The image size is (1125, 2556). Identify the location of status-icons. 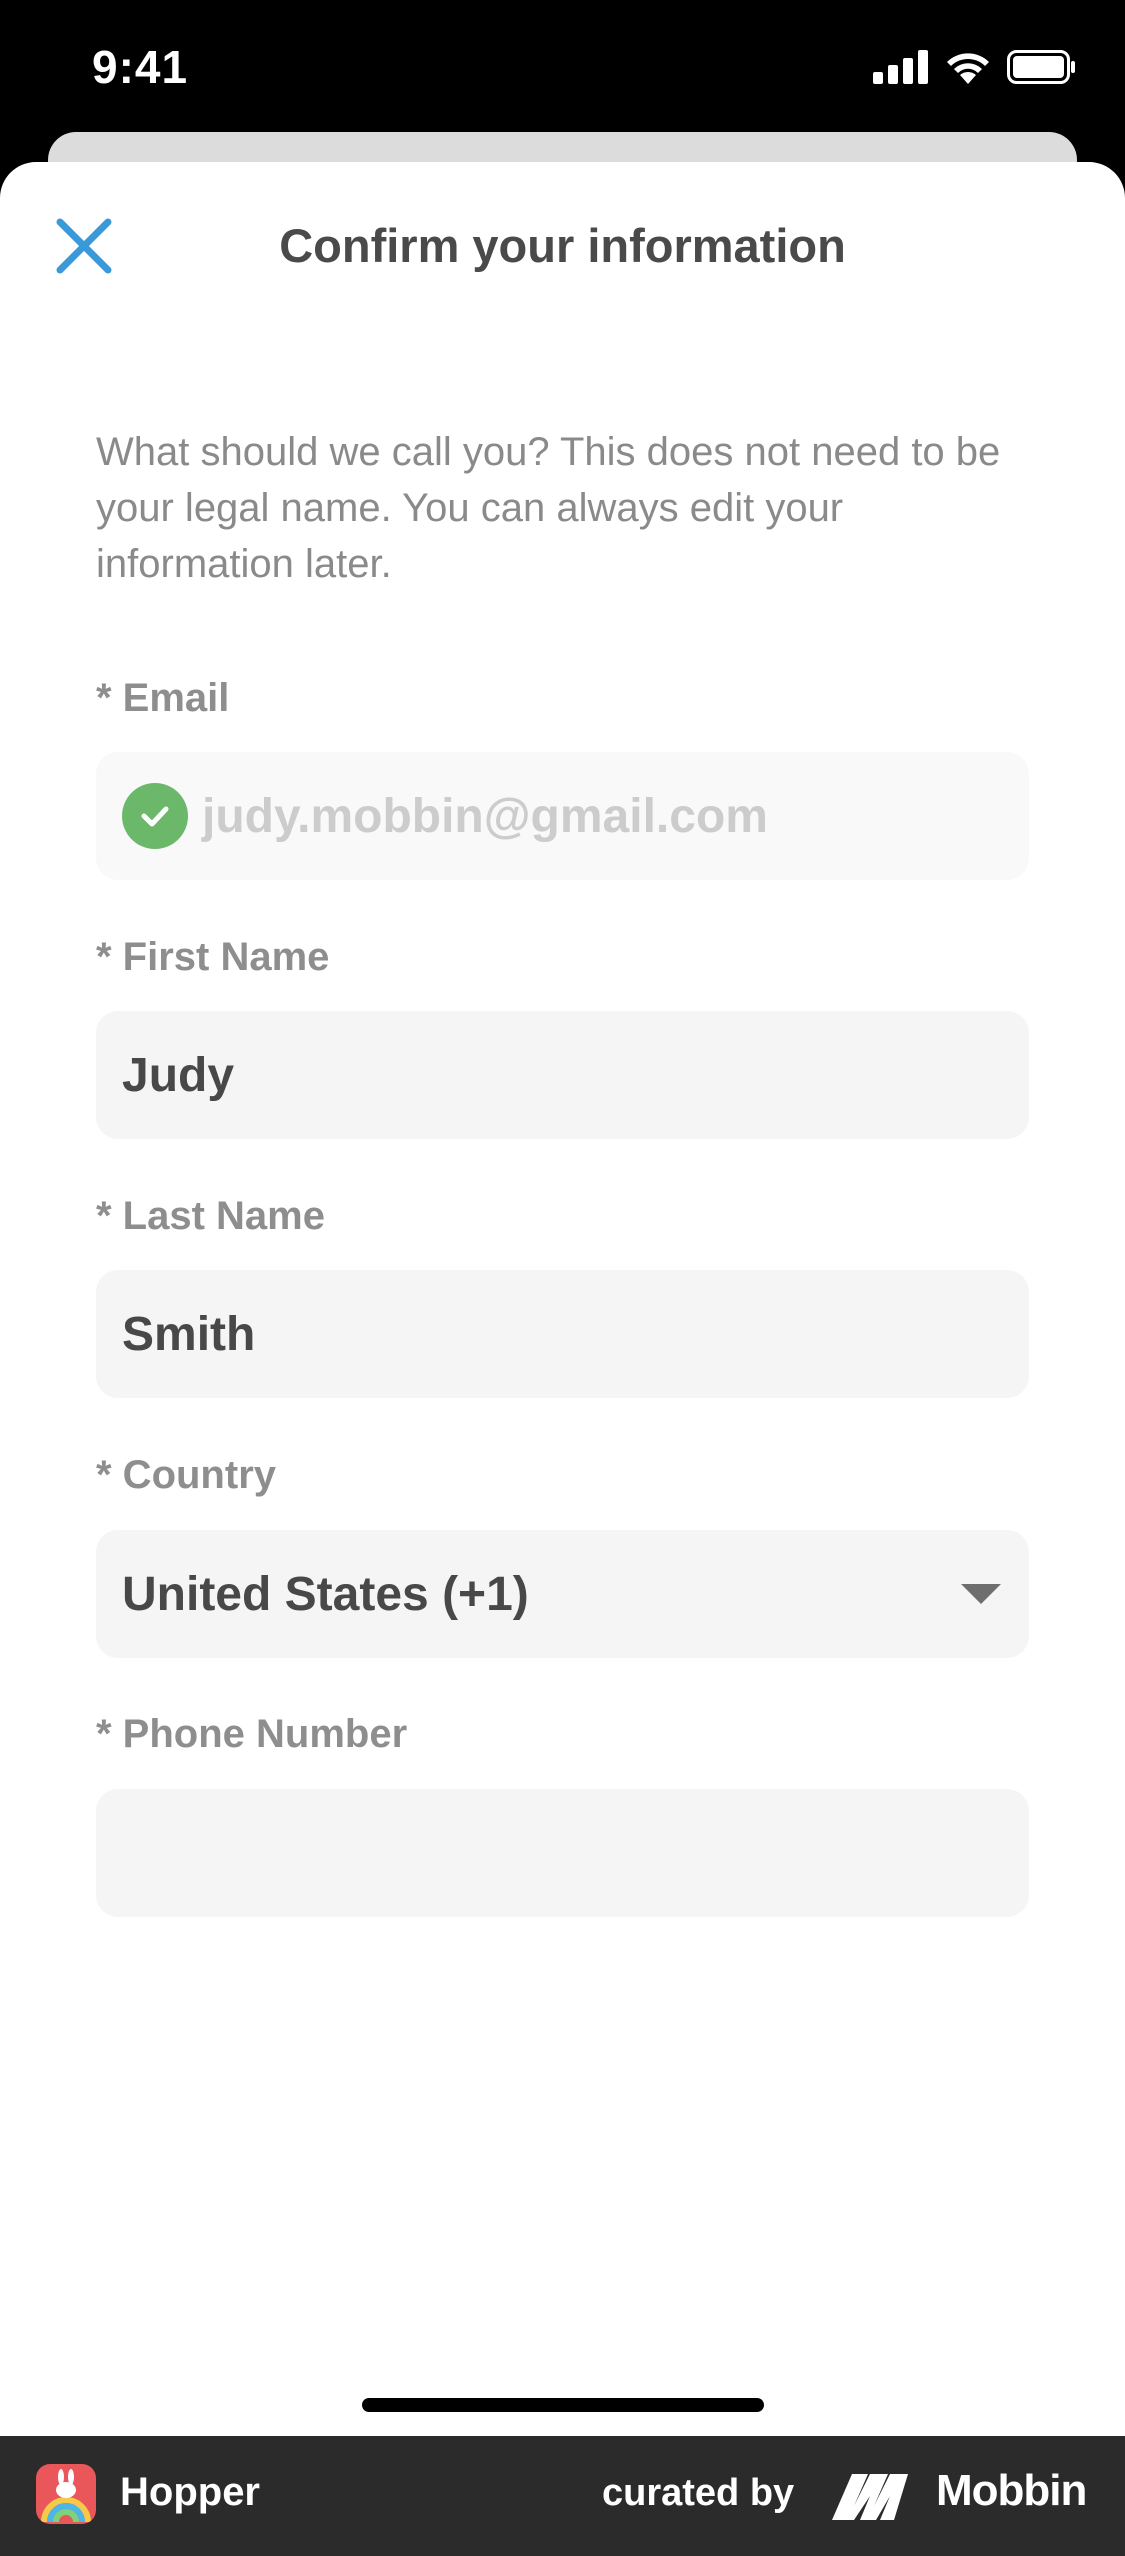
(975, 67).